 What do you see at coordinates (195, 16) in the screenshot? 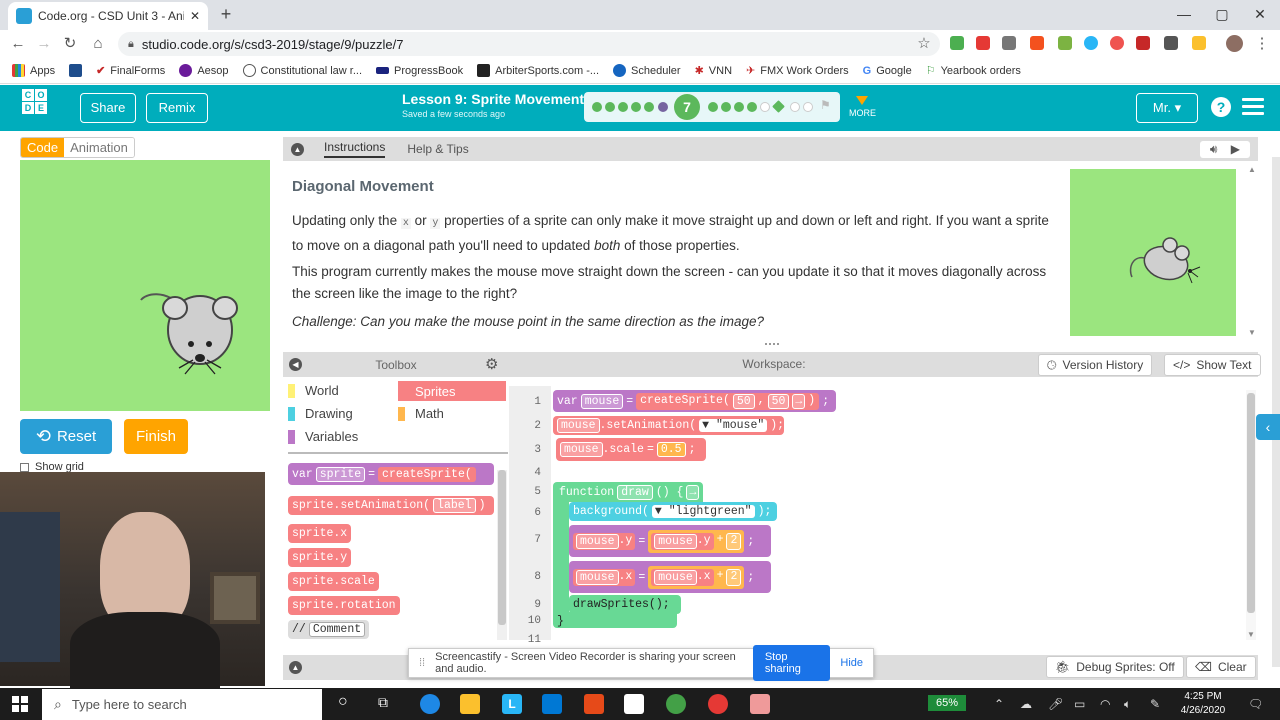
I see `close-tab-icon: ✕` at bounding box center [195, 16].